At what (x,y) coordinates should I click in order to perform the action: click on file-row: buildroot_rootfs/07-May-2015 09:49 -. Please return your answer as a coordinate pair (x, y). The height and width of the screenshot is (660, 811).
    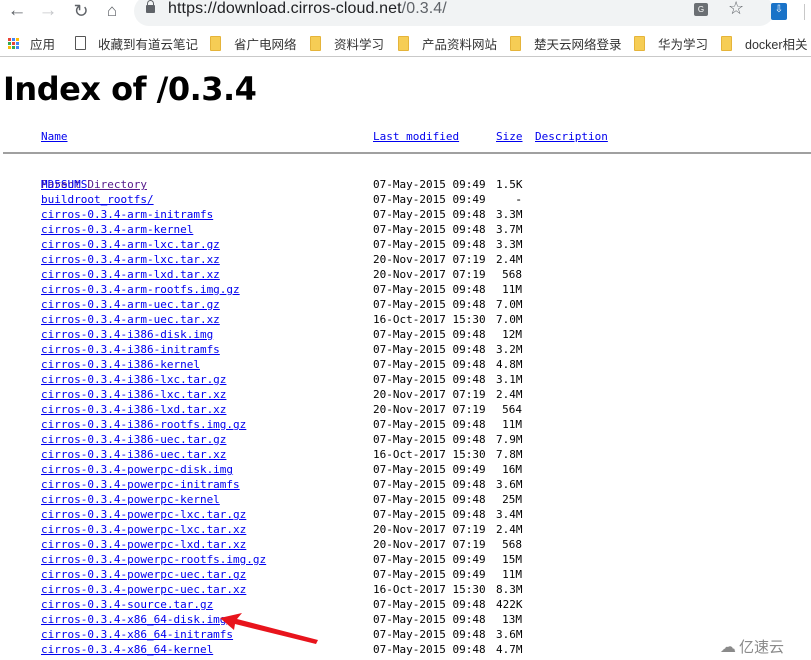
    Looking at the image, I should click on (405, 199).